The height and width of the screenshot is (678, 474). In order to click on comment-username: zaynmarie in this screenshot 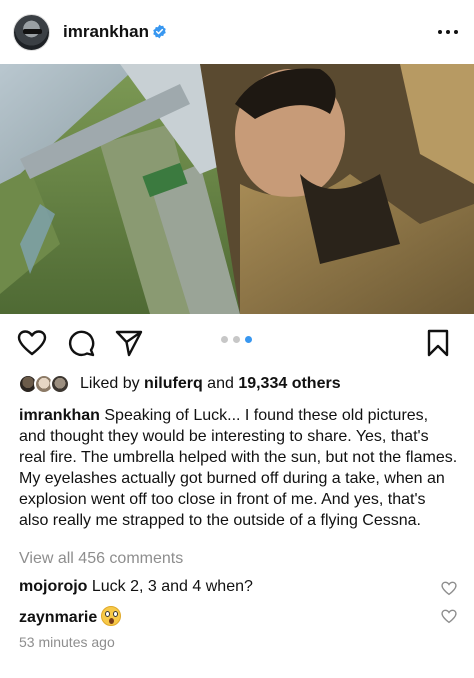, I will do `click(58, 617)`.